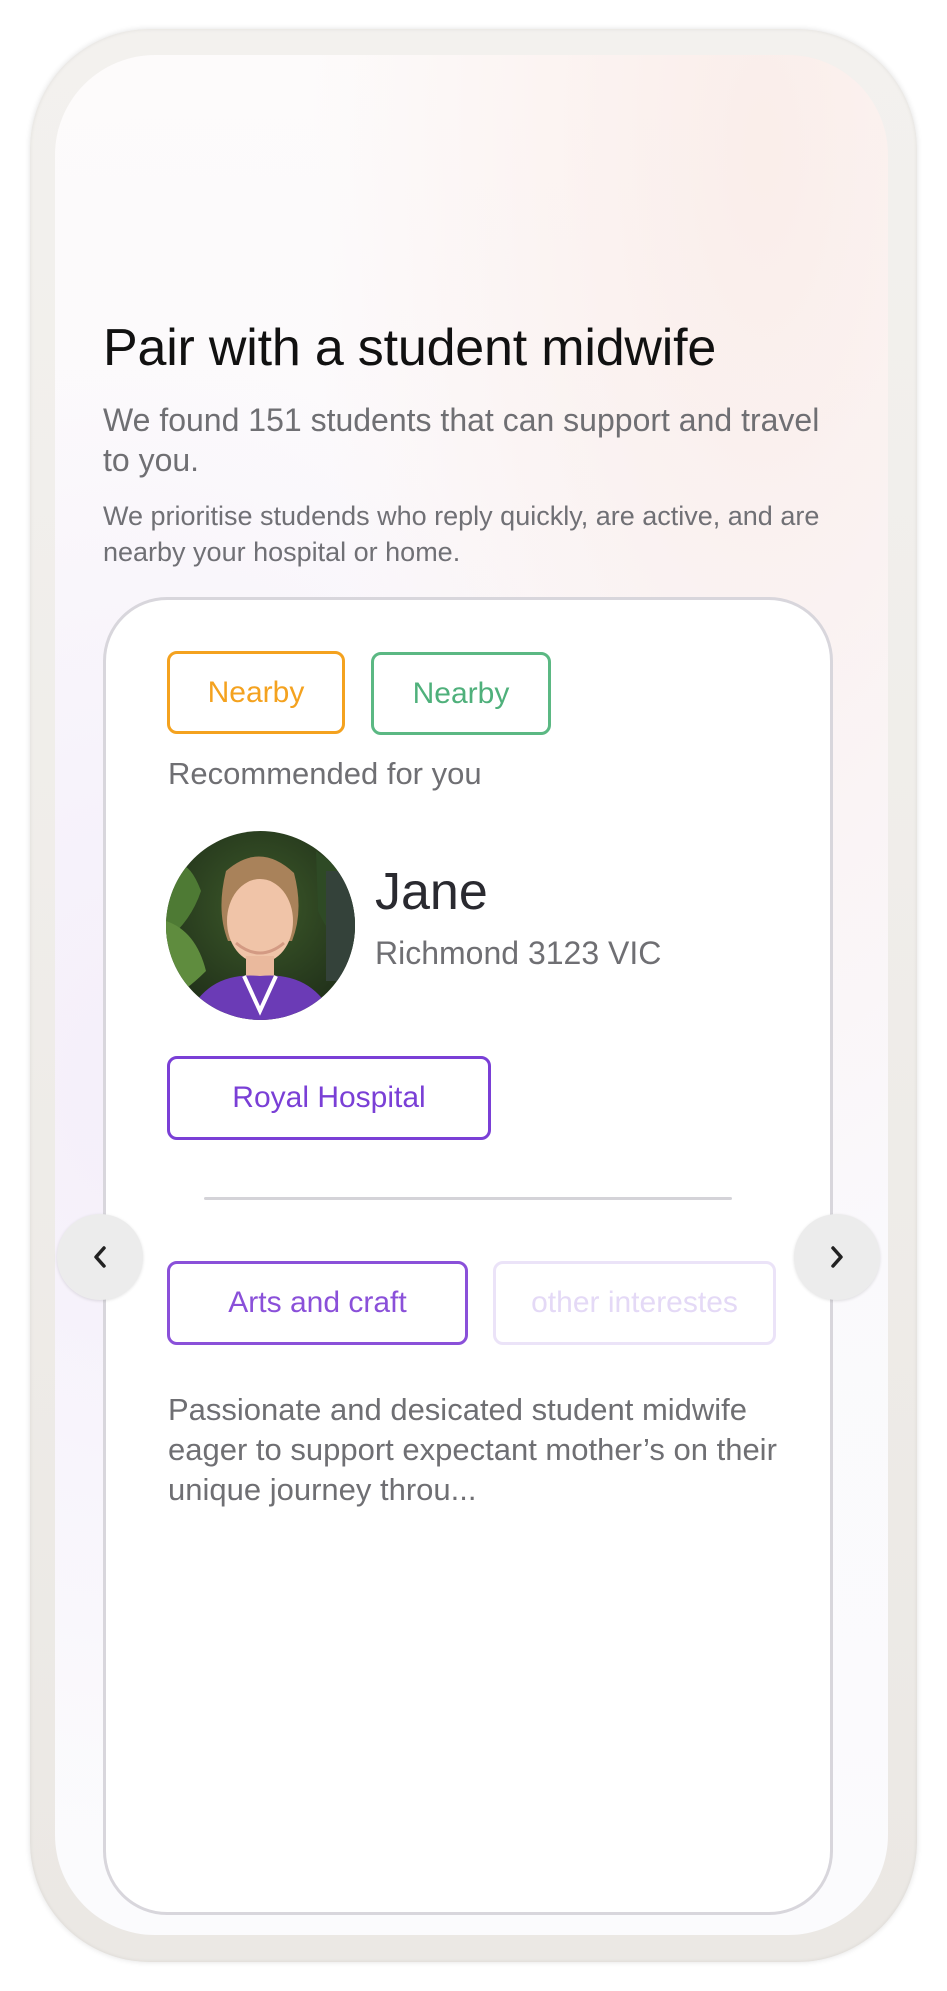  What do you see at coordinates (329, 1098) in the screenshot?
I see `hospital-tag: Royal Hospital` at bounding box center [329, 1098].